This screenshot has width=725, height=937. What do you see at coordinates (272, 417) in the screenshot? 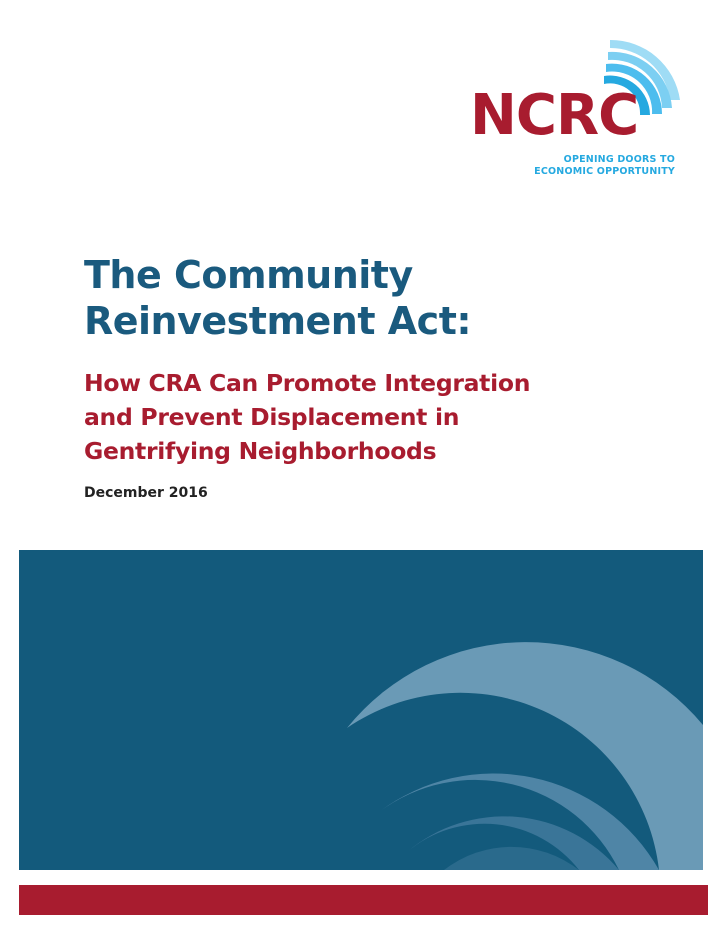
I see `subtitle-line2: and Prevent Displacement in` at bounding box center [272, 417].